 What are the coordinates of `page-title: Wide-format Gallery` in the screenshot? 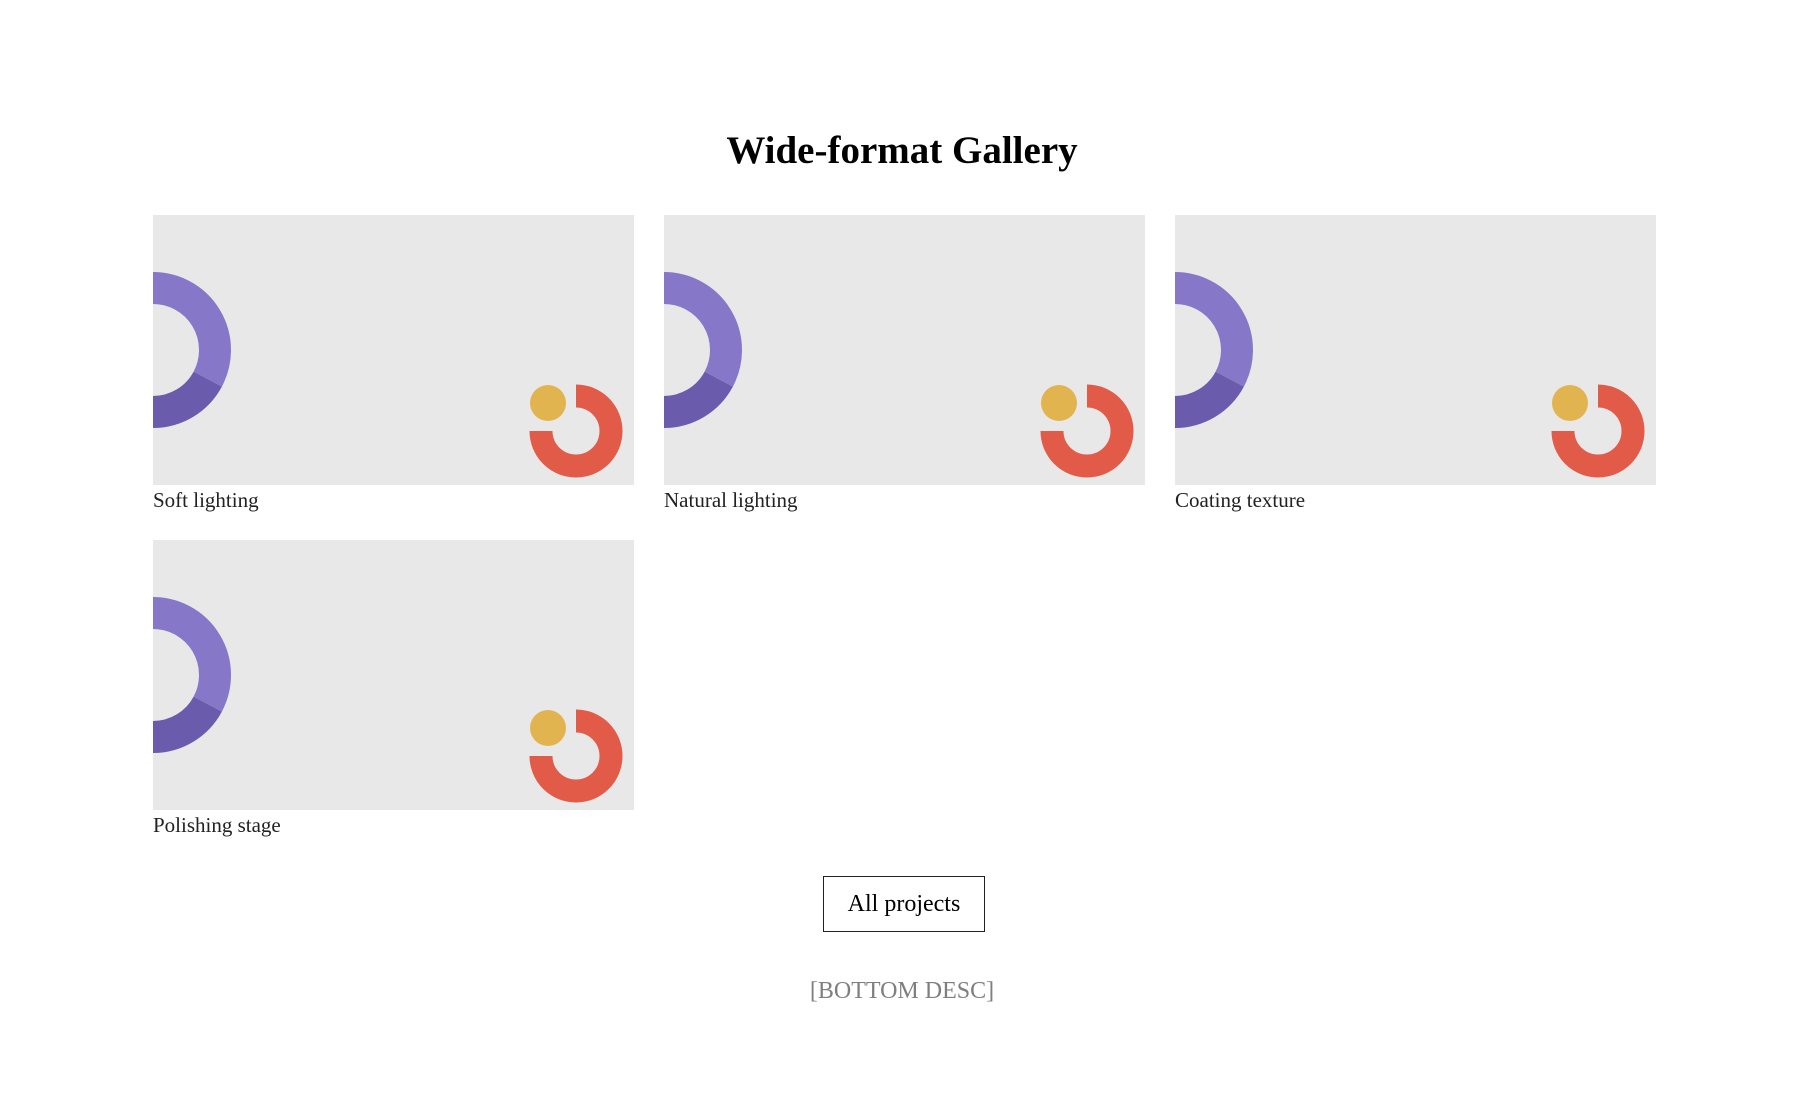 It's located at (902, 150).